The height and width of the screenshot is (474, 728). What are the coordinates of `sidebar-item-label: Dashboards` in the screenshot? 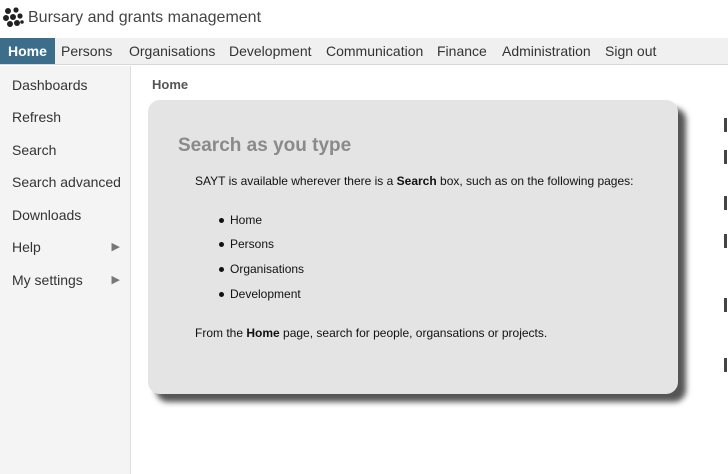 It's located at (50, 85).